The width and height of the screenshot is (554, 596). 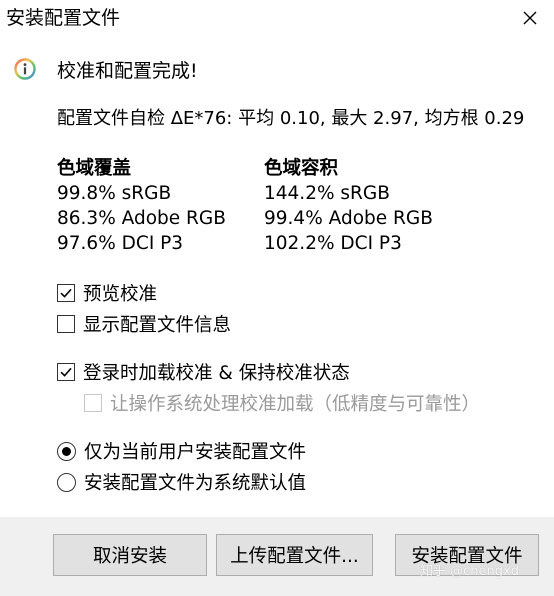 I want to click on show-profile-info-option: 显示配置文件信息, so click(x=144, y=324).